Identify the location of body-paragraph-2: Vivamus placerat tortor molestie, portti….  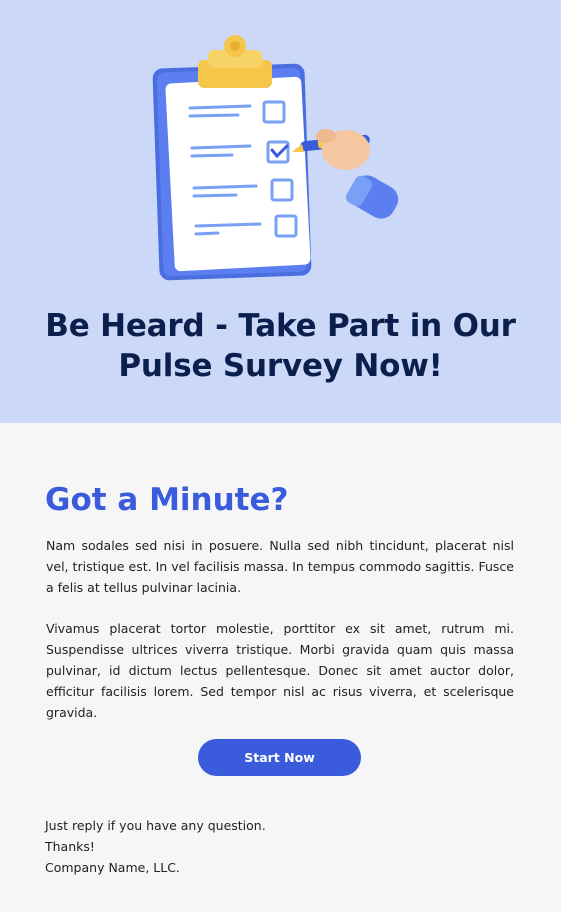
(280, 670).